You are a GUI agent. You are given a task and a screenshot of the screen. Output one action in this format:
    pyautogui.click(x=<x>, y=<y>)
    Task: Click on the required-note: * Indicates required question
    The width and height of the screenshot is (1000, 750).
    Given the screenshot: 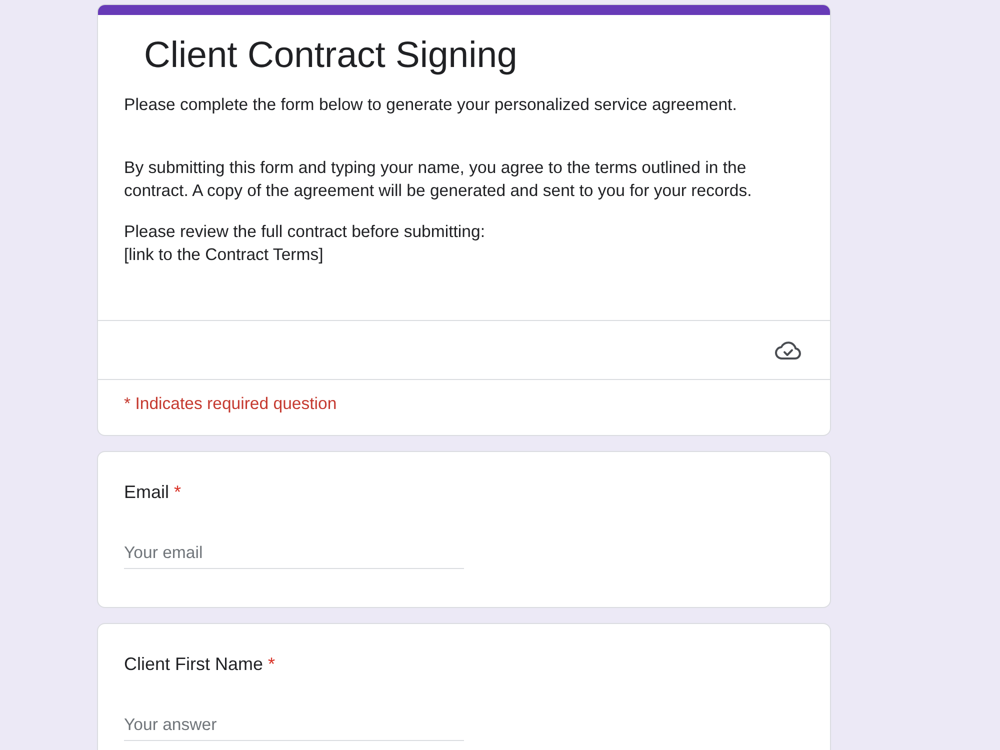 What is the action you would take?
    pyautogui.click(x=230, y=404)
    